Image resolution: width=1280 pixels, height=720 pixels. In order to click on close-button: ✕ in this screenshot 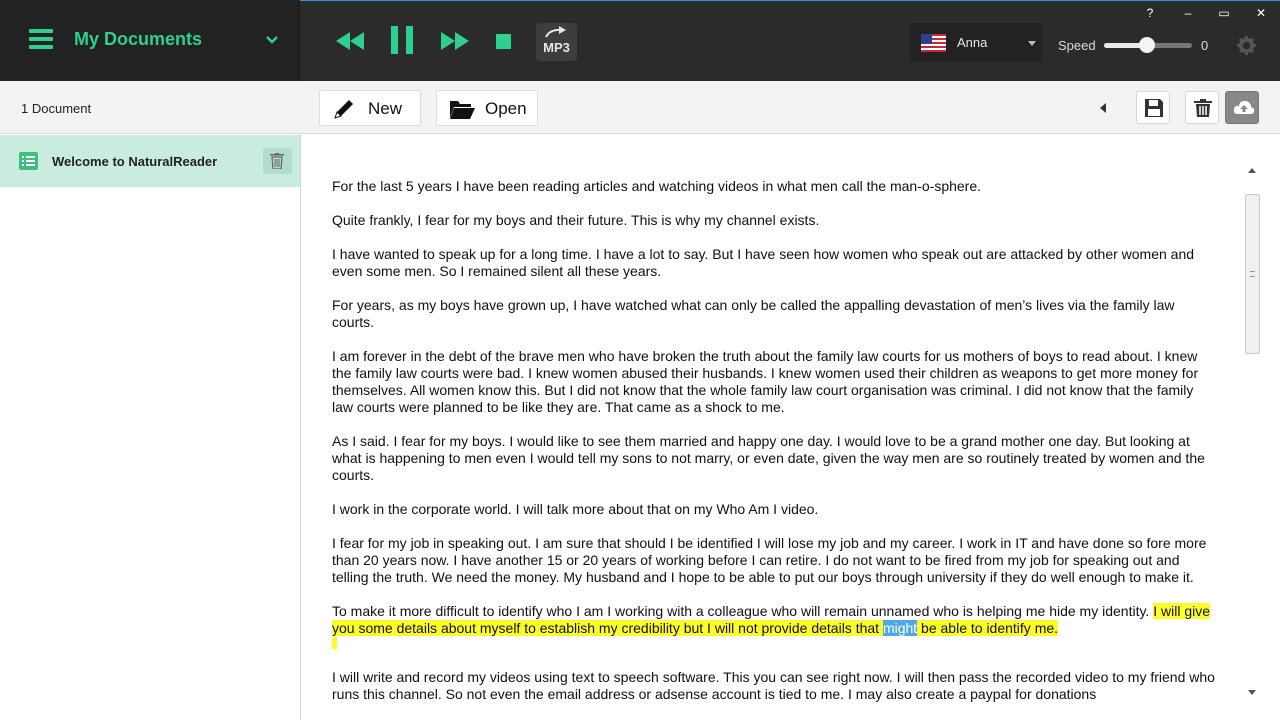, I will do `click(1261, 13)`.